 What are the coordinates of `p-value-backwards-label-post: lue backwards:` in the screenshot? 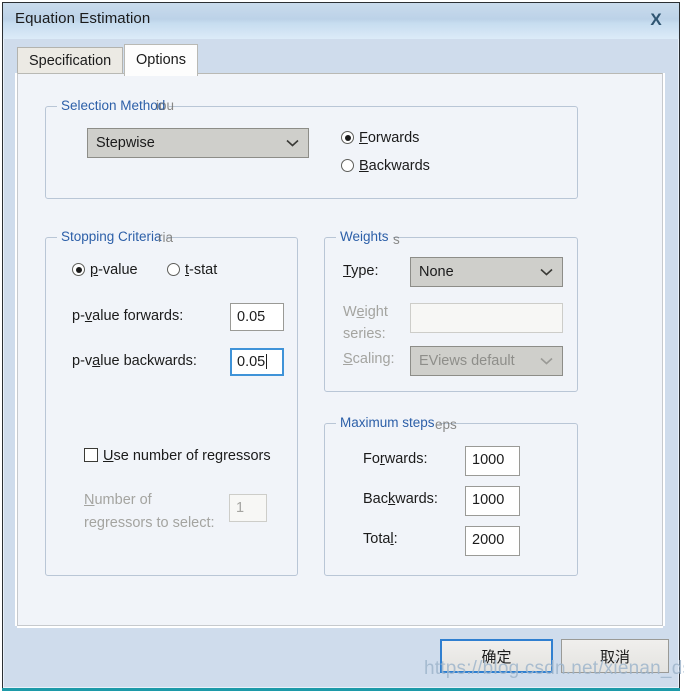 It's located at (148, 361).